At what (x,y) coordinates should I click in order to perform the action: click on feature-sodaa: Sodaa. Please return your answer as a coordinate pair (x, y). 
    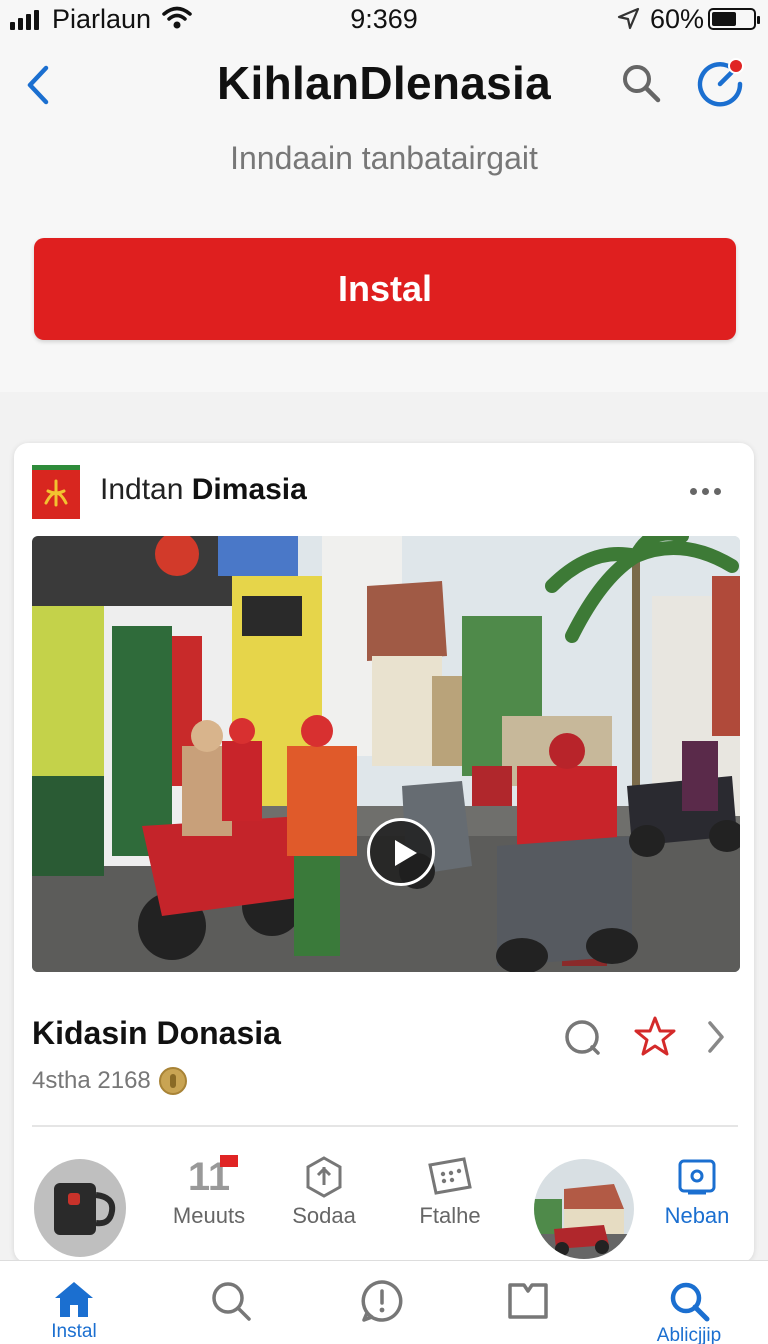
    Looking at the image, I should click on (324, 1192).